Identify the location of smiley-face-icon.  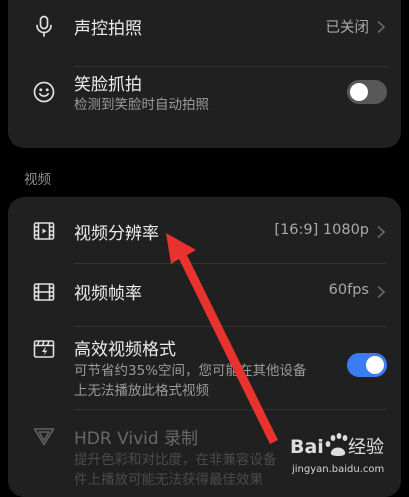
(44, 92).